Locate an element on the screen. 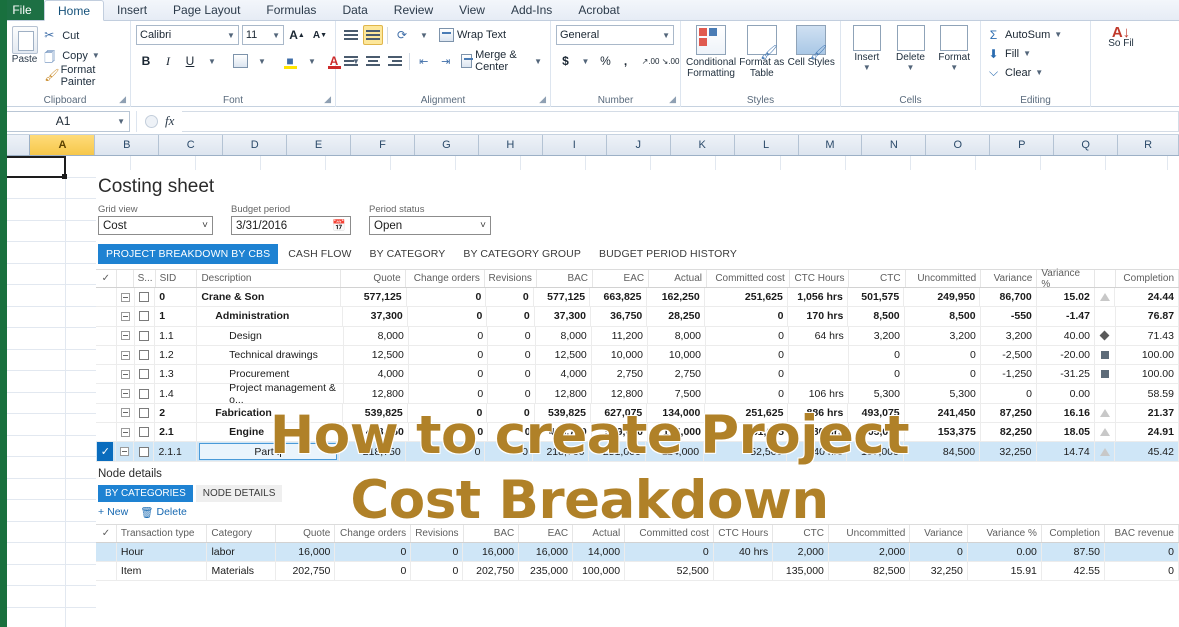 The height and width of the screenshot is (627, 1179). sort-filter-button: A↓ So Fil is located at coordinates (1121, 37).